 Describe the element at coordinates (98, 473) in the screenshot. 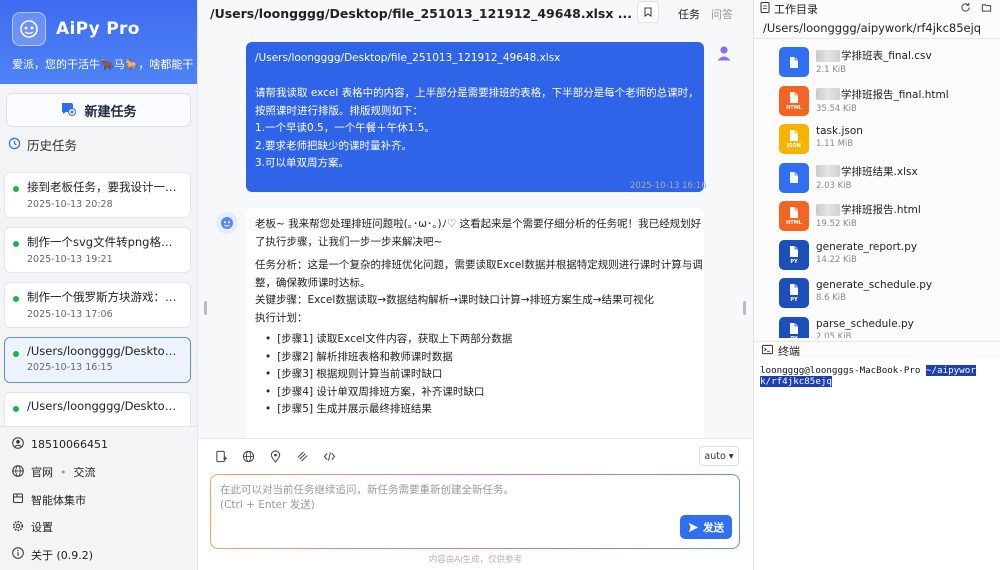

I see `website-link: 官网 • 交流` at that location.